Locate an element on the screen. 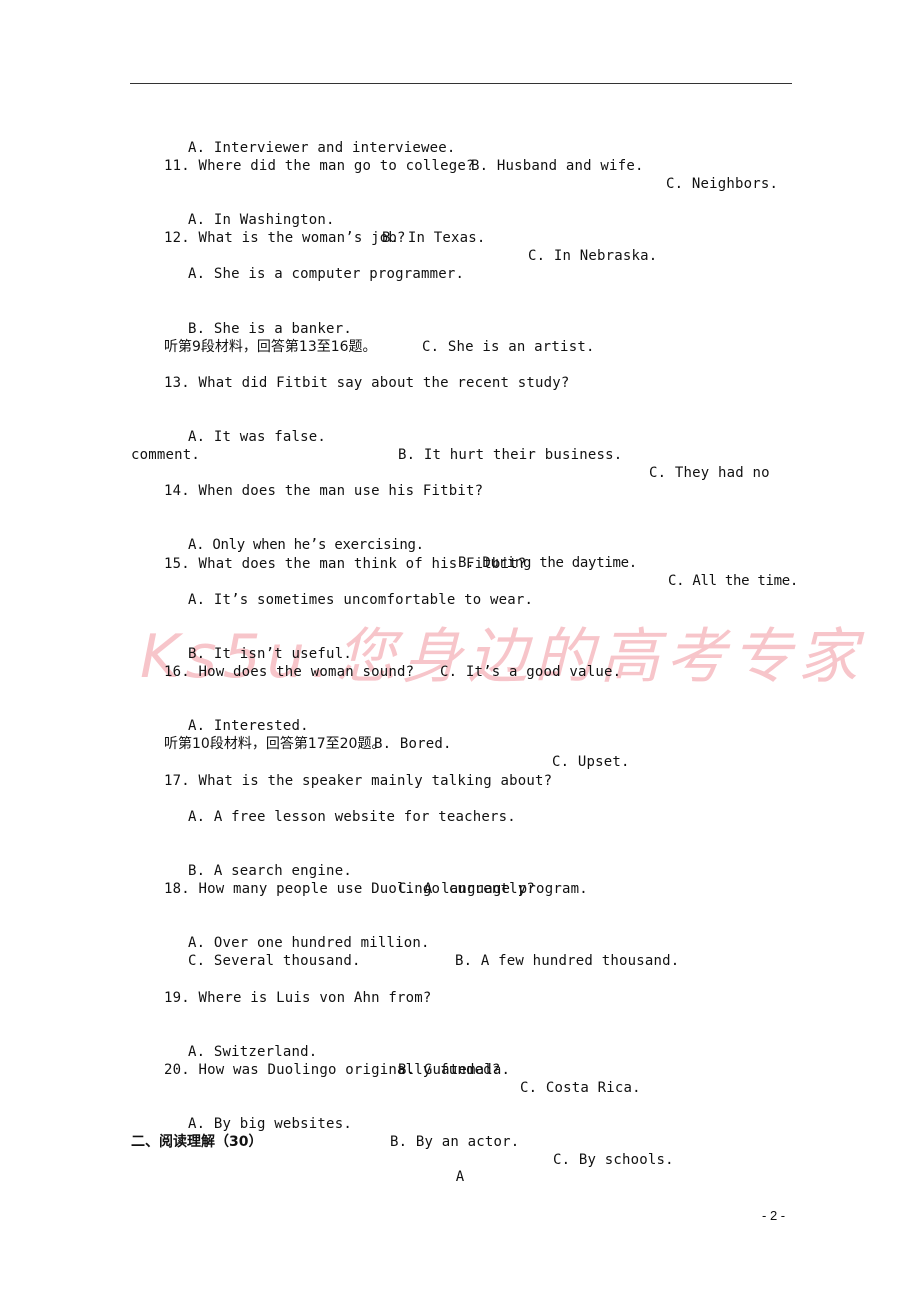 This screenshot has height=1302, width=920. q15-option-c: C. It’s a good value. is located at coordinates (531, 672).